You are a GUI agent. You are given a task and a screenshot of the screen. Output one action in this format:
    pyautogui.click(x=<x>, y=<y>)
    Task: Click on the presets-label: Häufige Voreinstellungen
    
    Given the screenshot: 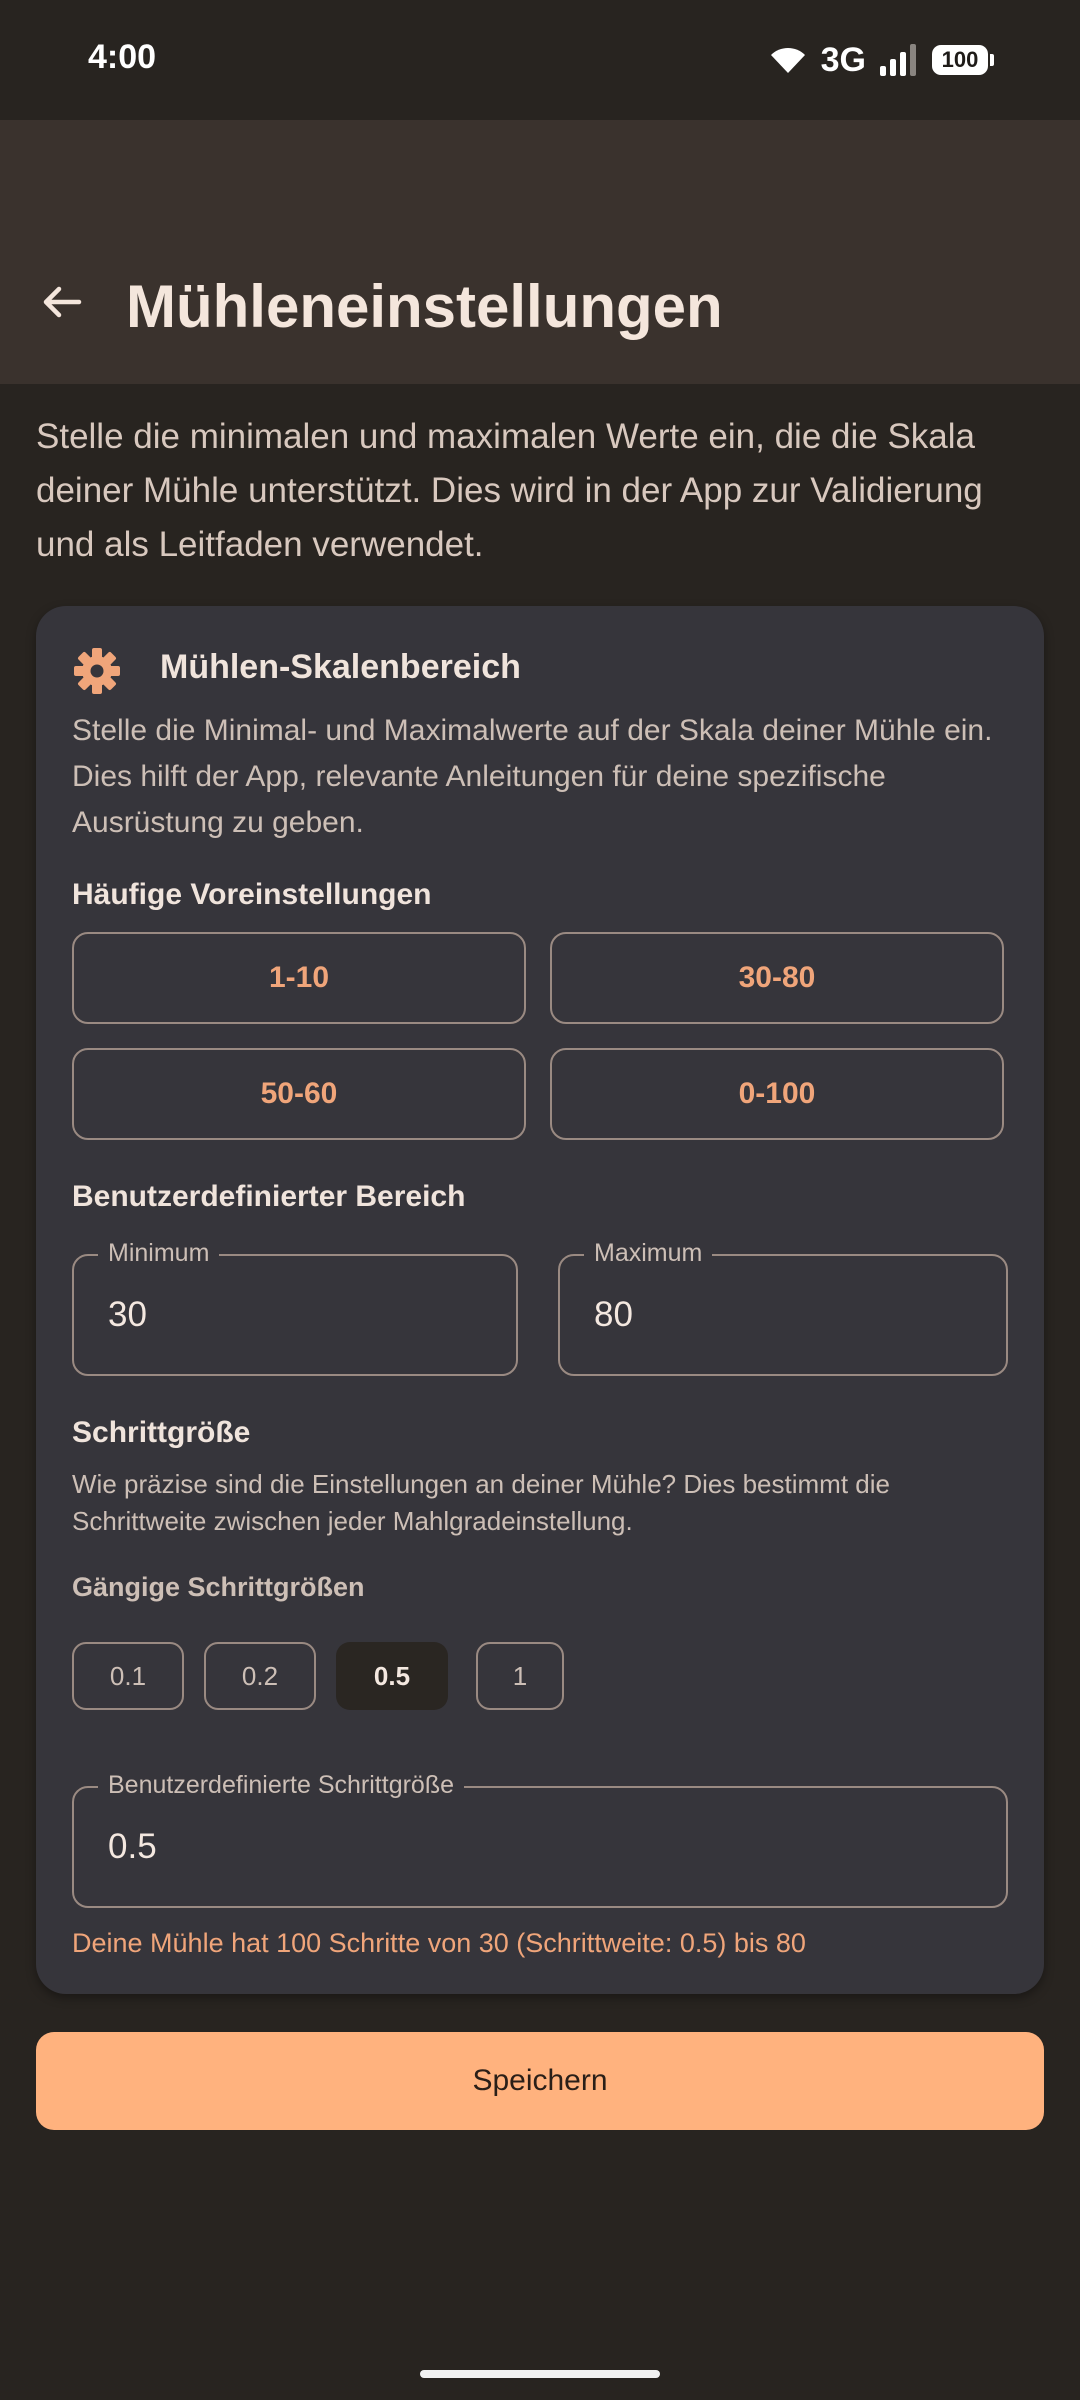 What is the action you would take?
    pyautogui.click(x=252, y=894)
    